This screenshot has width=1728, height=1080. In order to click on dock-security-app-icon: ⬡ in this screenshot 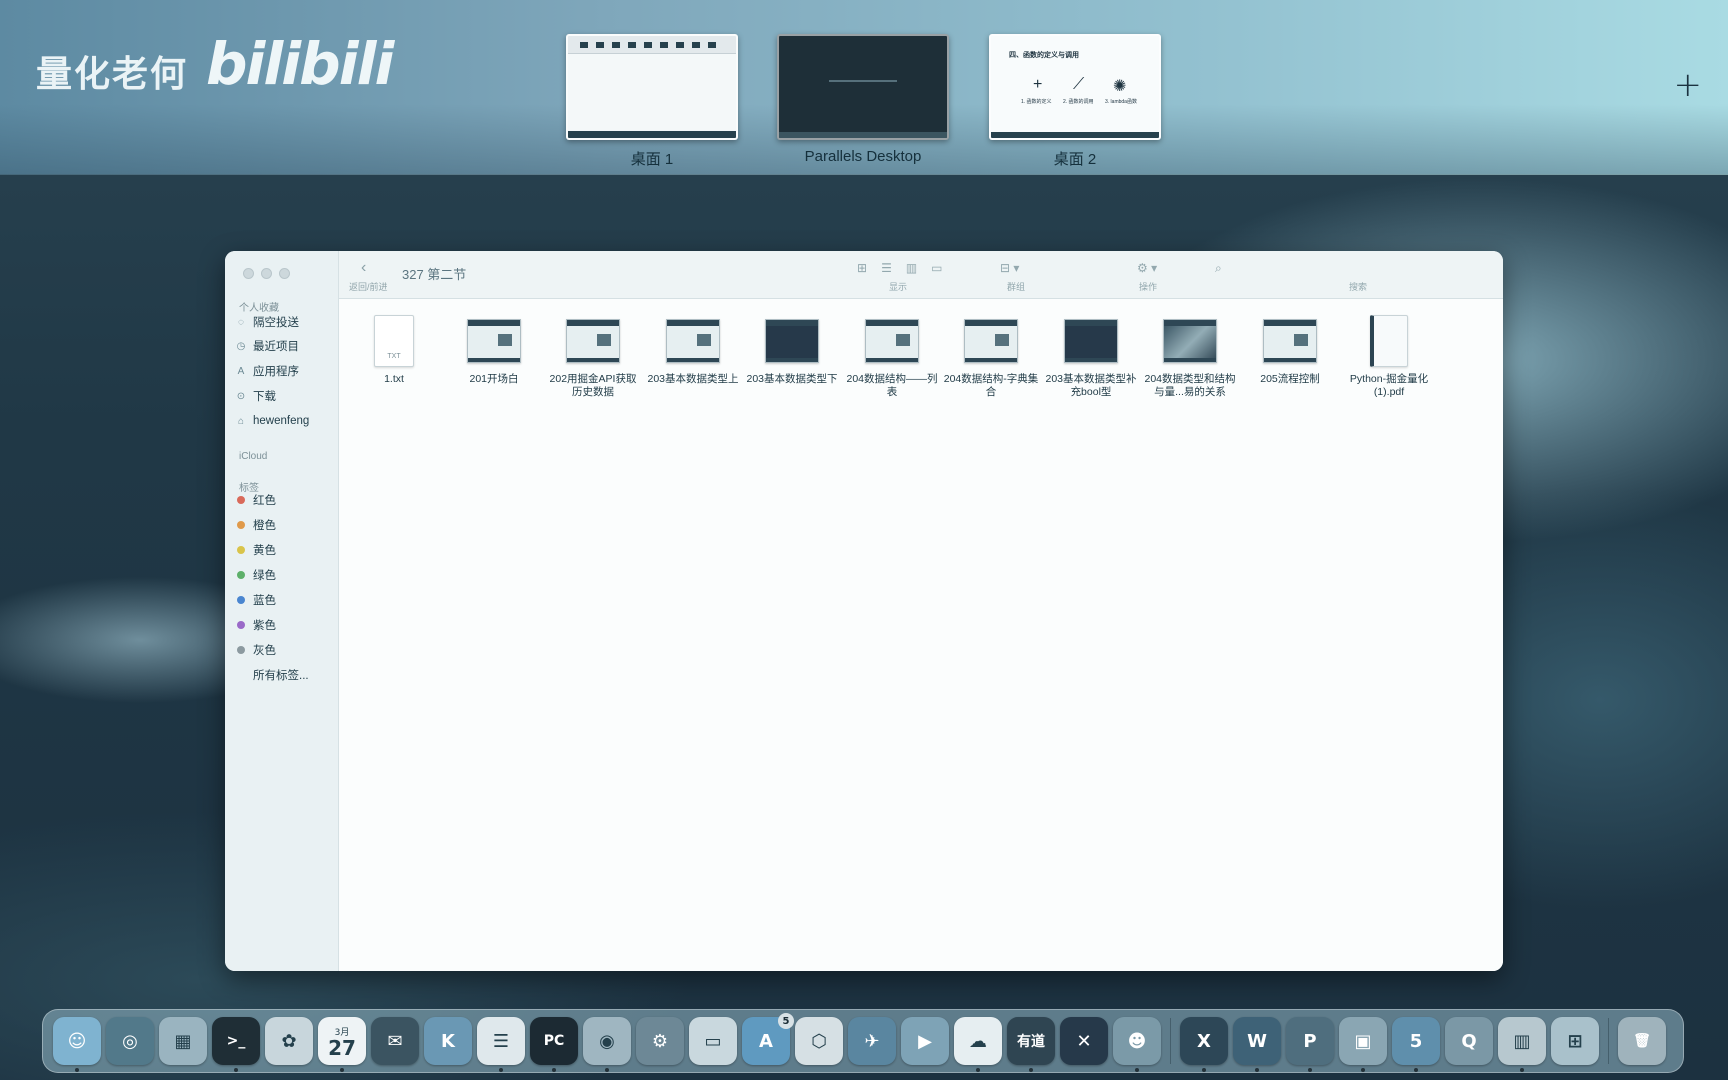, I will do `click(819, 1041)`.